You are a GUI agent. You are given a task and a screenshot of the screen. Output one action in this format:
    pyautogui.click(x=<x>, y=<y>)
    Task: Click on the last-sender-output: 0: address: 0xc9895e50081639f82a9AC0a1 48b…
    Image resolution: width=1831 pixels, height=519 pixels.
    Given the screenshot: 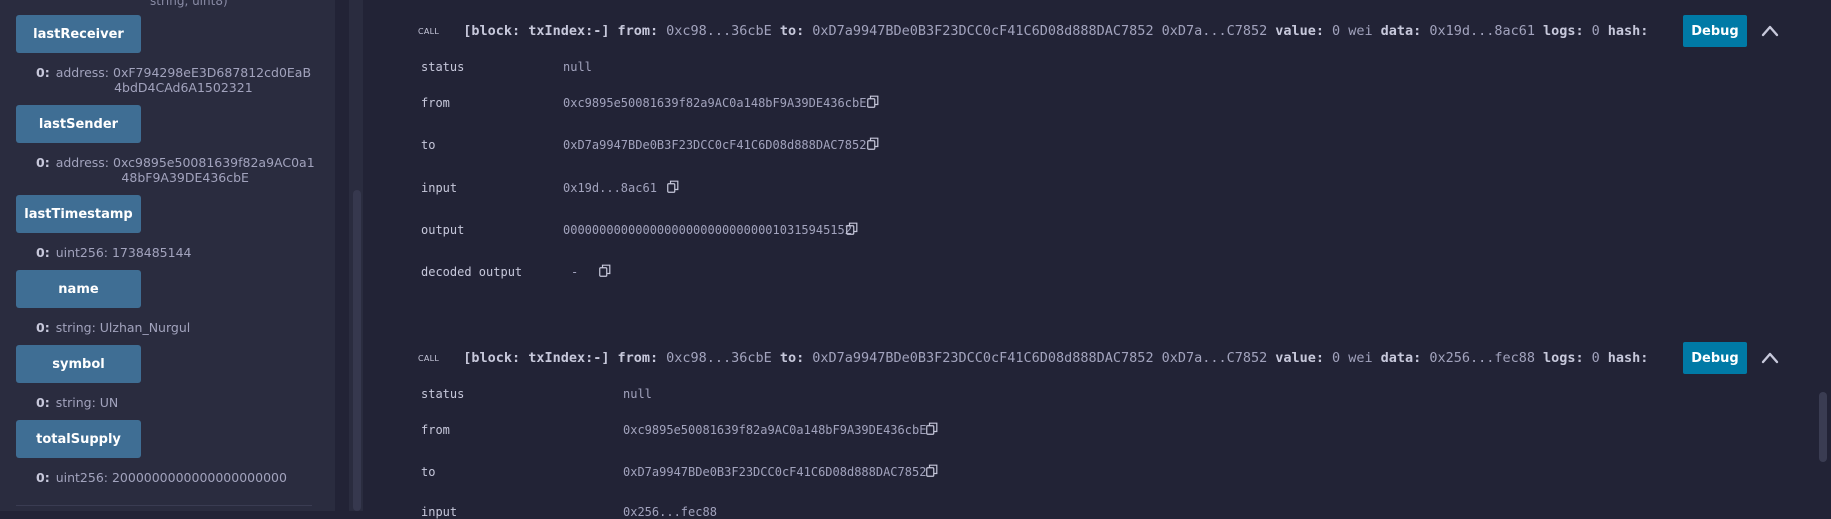 What is the action you would take?
    pyautogui.click(x=175, y=170)
    